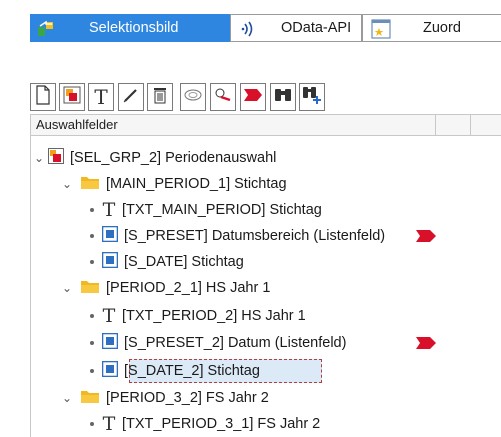 The image size is (501, 437). I want to click on tree-node-period-3-2: ⌄ [PERIOD_3_2] FS Jahr 2, so click(164, 398).